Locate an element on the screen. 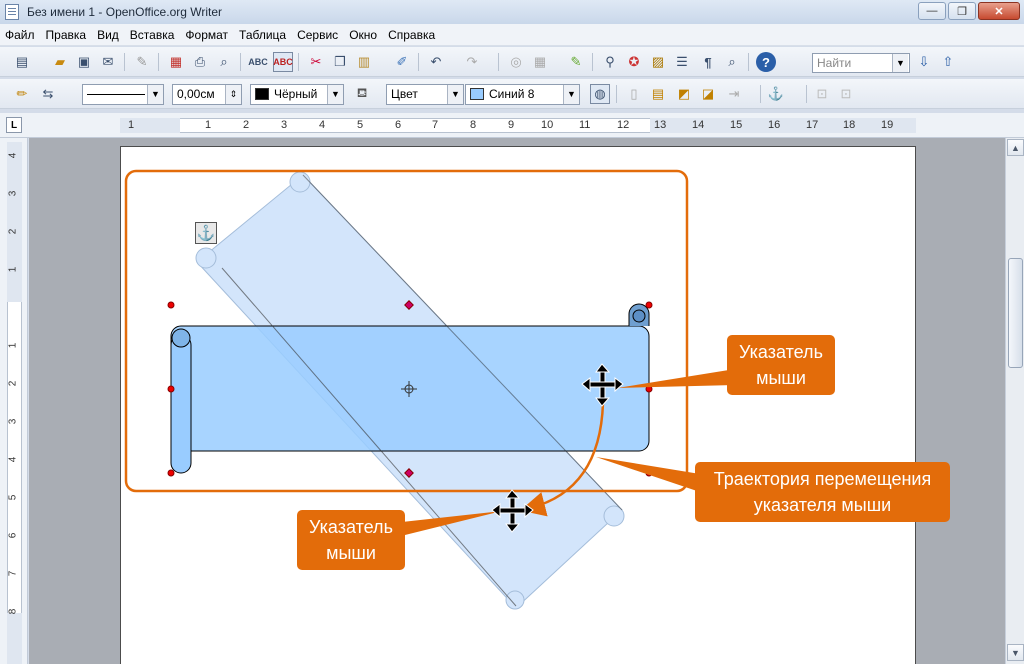 The width and height of the screenshot is (1024, 664). callout-pointer-bottom-label: Указатель мыши is located at coordinates (351, 540).